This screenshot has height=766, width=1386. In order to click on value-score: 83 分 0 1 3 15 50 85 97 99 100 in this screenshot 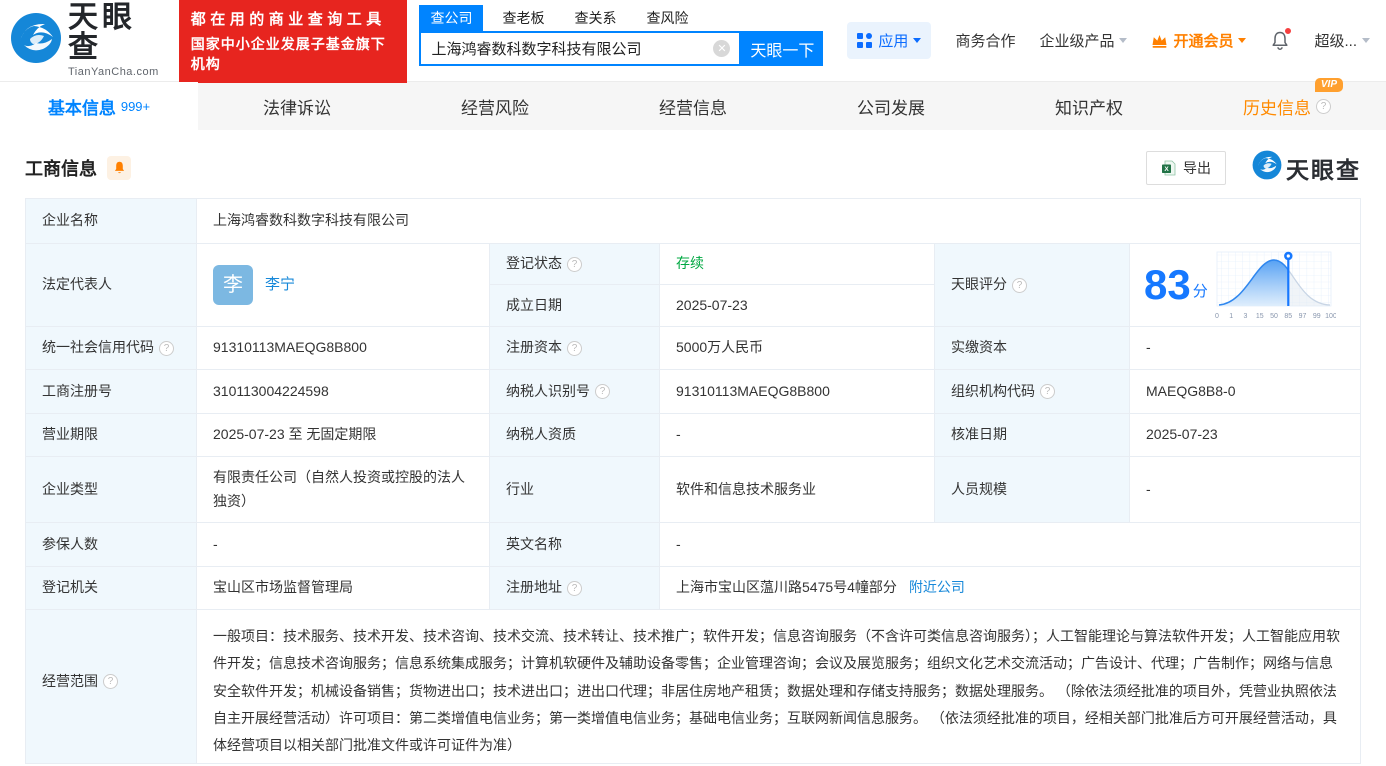, I will do `click(1245, 285)`.